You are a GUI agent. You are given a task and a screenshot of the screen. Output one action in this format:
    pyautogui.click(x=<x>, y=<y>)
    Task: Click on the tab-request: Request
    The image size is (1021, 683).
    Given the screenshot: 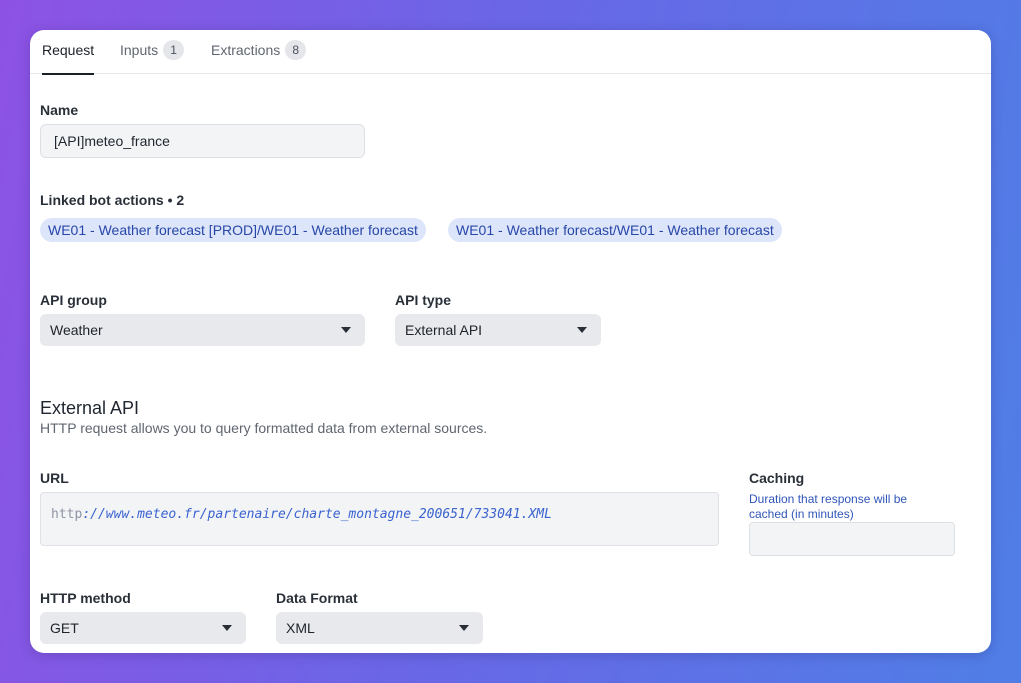 What is the action you would take?
    pyautogui.click(x=68, y=57)
    